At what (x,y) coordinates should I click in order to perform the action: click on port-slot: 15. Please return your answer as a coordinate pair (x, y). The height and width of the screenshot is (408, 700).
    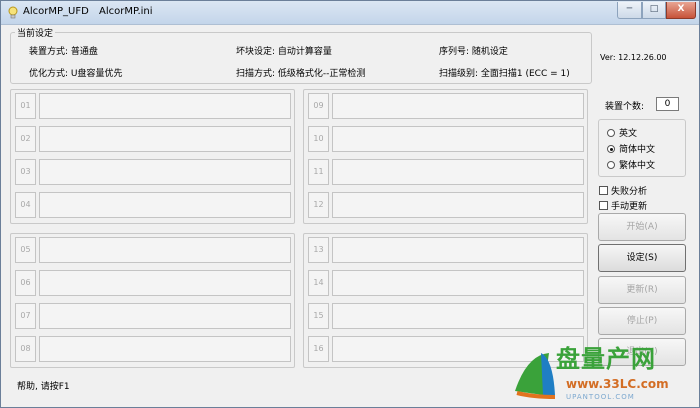
    Looking at the image, I should click on (446, 316).